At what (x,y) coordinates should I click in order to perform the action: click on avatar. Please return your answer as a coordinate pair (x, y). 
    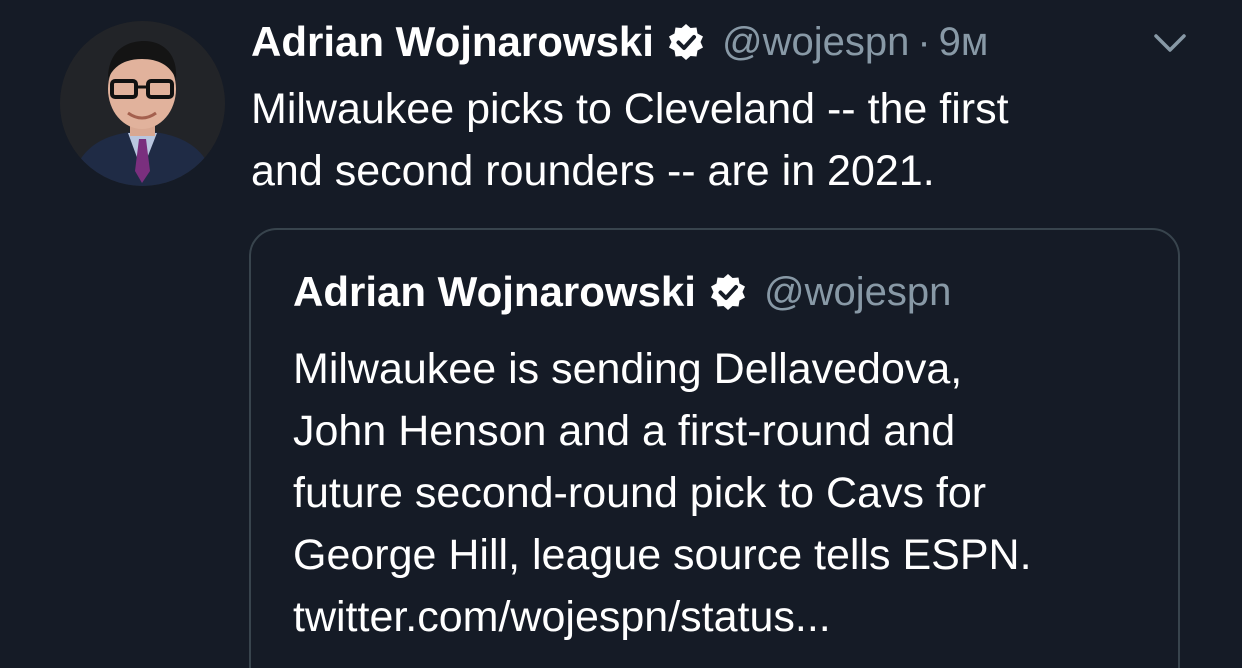
    Looking at the image, I should click on (142, 103).